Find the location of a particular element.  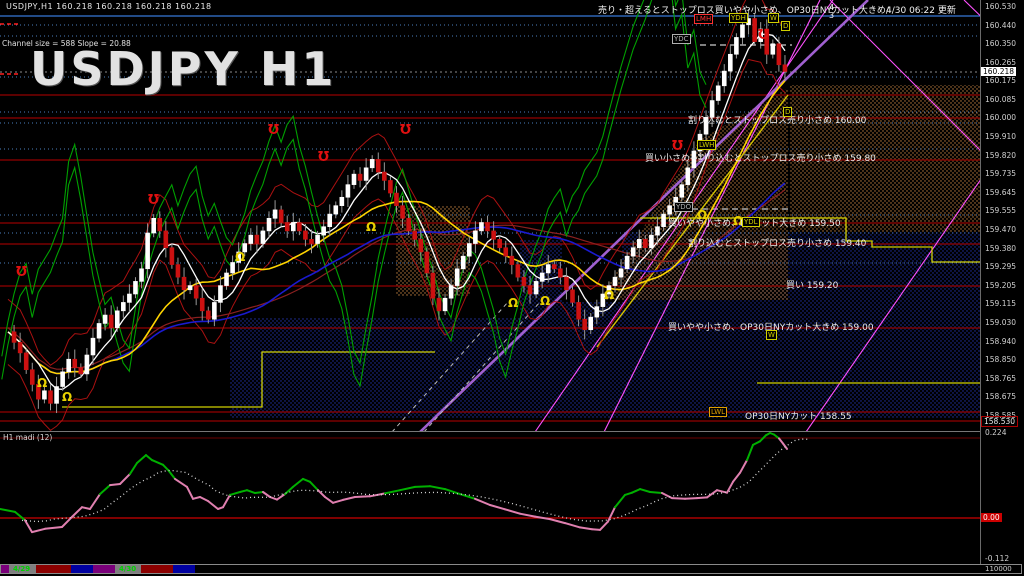

pivot-box-label-lwl: LWL is located at coordinates (718, 412).